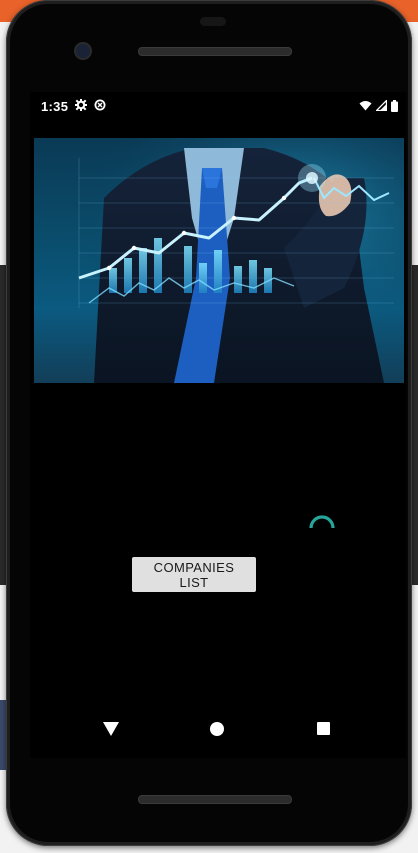  Describe the element at coordinates (215, 51) in the screenshot. I see `earpiece-speaker` at that location.